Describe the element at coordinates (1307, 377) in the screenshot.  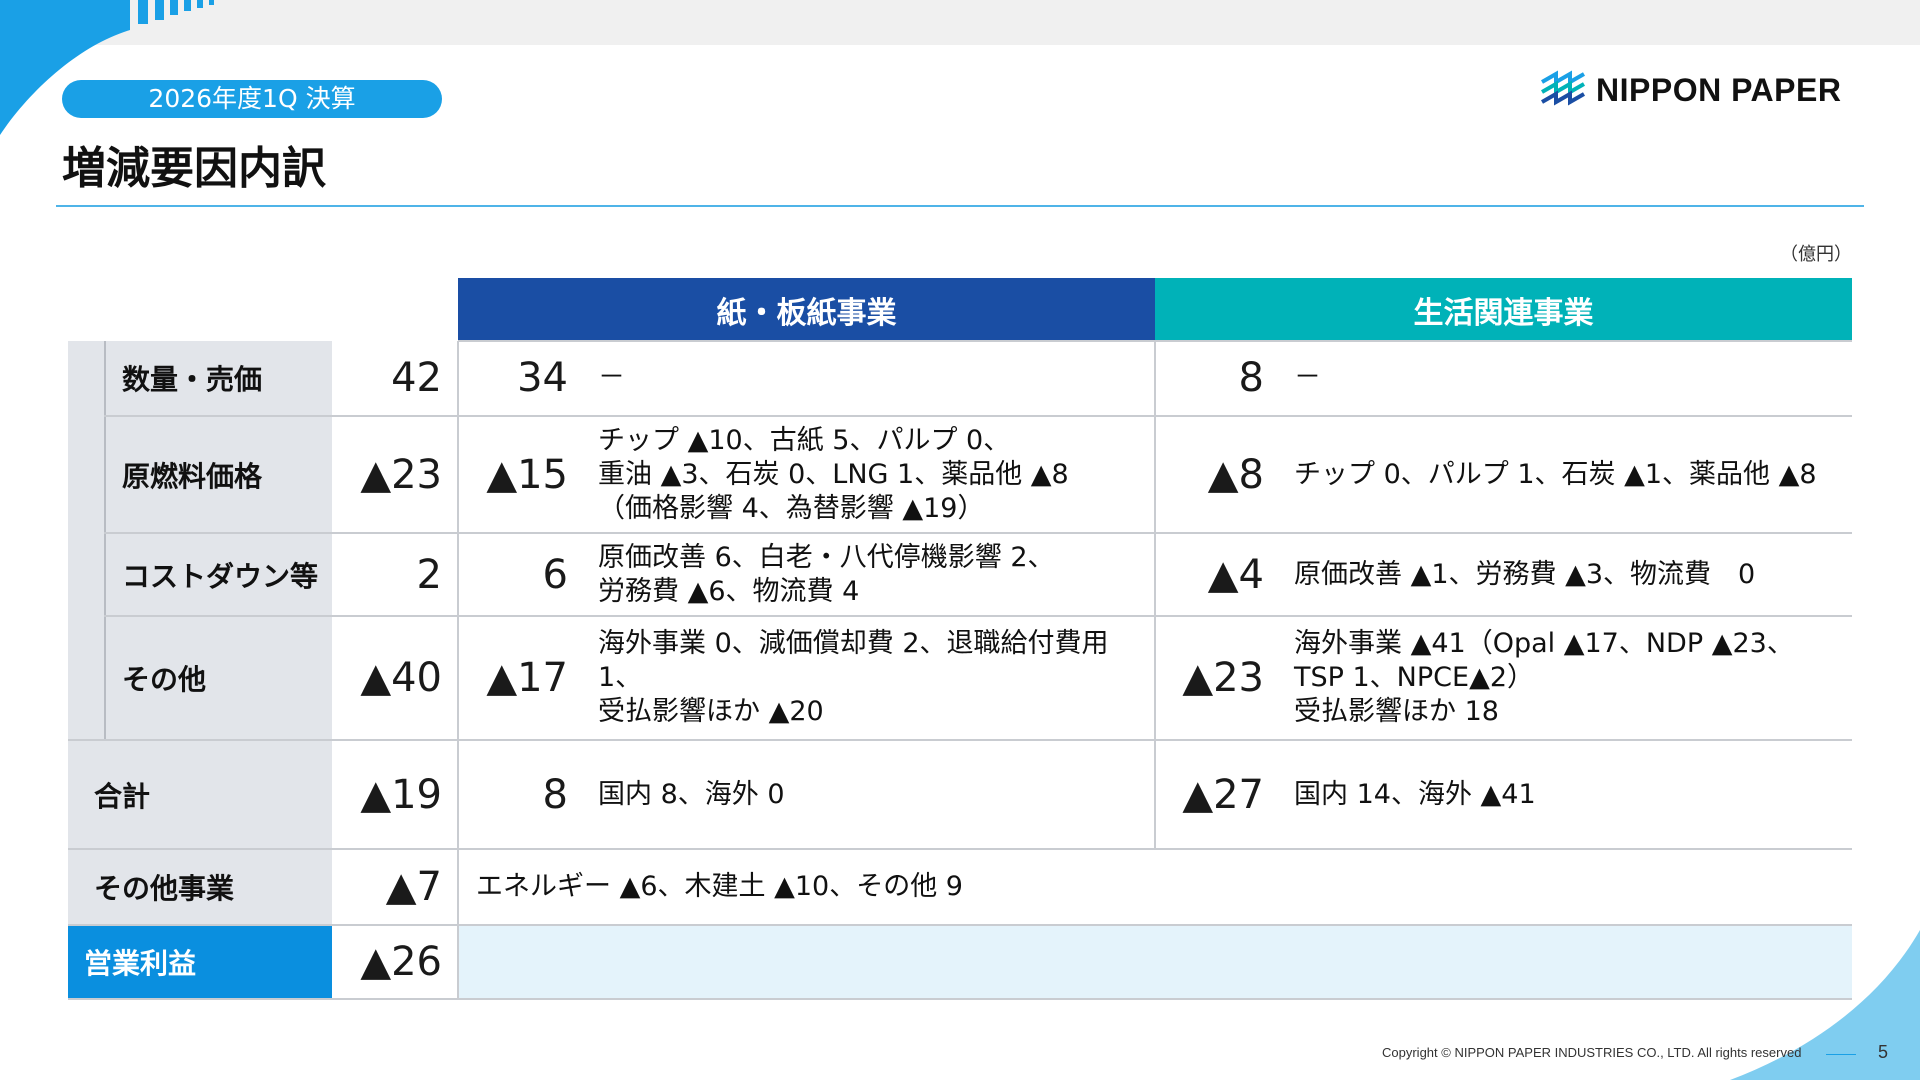
I see `life-detail-text: －` at that location.